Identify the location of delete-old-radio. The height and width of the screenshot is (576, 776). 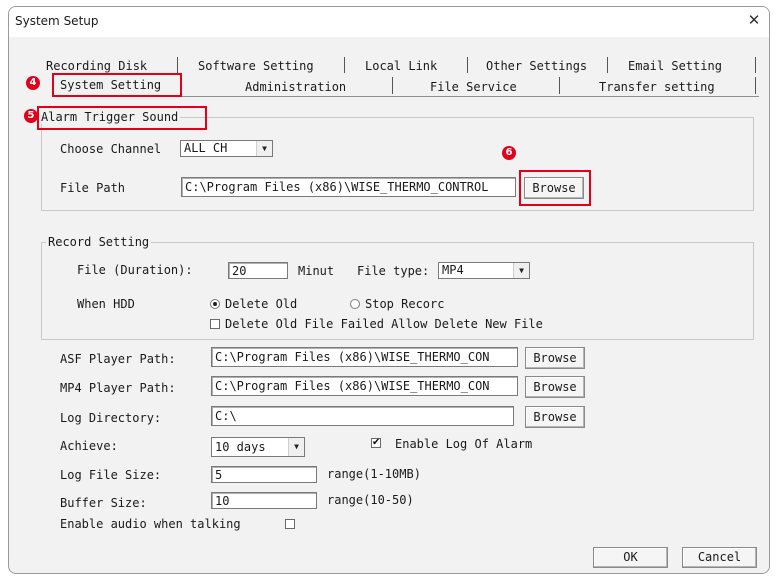
(215, 304).